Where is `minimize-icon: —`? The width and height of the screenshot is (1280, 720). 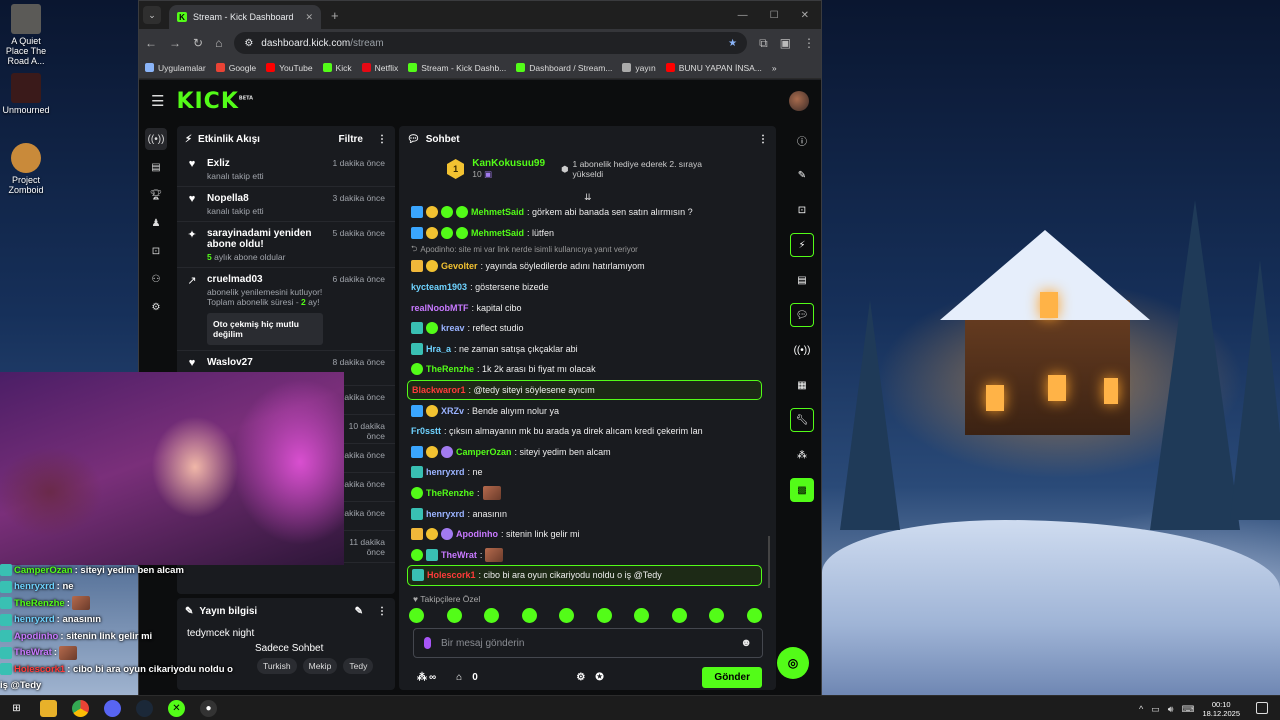 minimize-icon: — is located at coordinates (743, 15).